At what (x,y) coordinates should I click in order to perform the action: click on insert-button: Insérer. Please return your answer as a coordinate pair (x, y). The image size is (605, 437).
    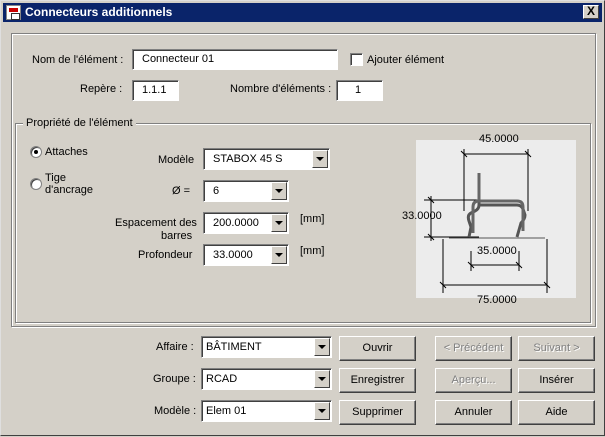
    Looking at the image, I should click on (556, 380).